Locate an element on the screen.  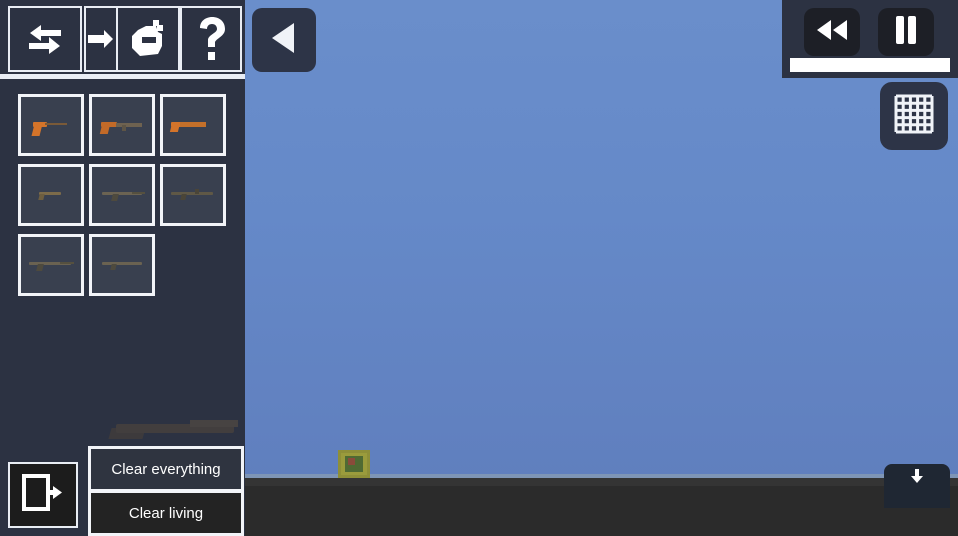
triangle-left-icon is located at coordinates (284, 40).